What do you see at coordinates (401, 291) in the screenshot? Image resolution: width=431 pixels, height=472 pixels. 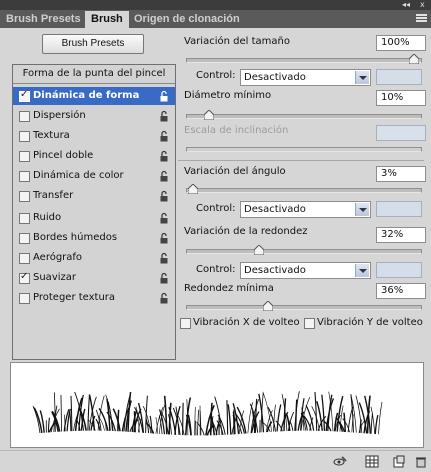 I see `min-roundness-value: 36%` at bounding box center [401, 291].